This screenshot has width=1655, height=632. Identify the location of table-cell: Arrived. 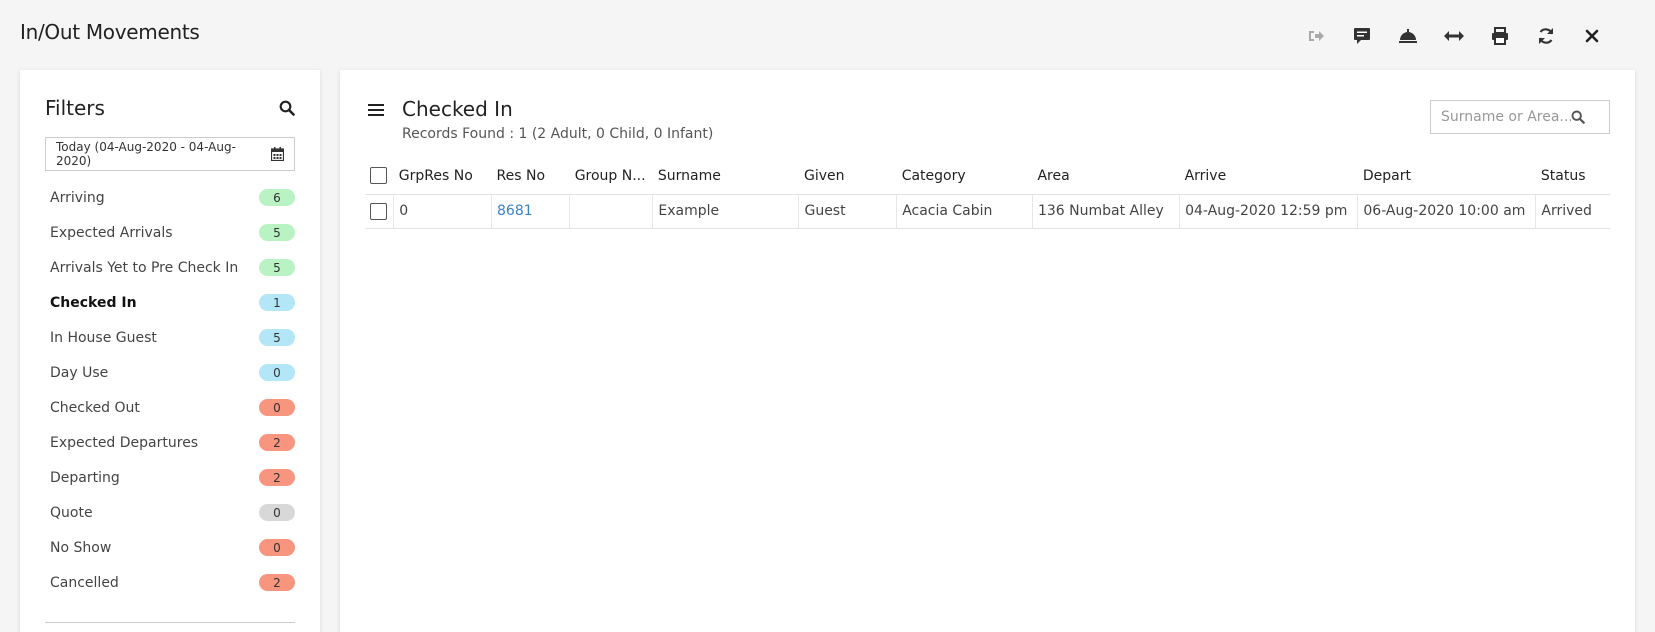
(1572, 211).